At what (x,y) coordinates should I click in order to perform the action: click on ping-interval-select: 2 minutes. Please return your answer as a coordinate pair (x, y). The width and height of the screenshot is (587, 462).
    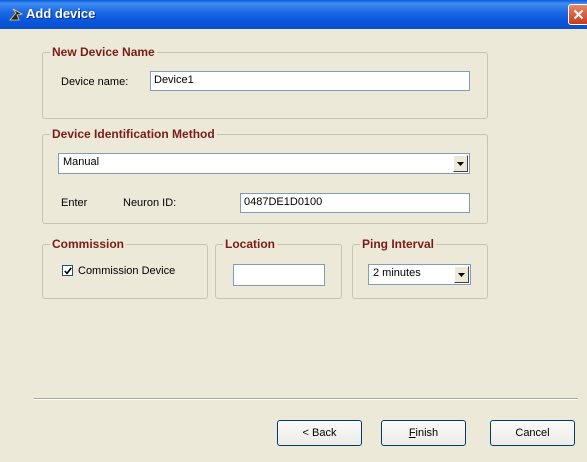
    Looking at the image, I should click on (419, 274).